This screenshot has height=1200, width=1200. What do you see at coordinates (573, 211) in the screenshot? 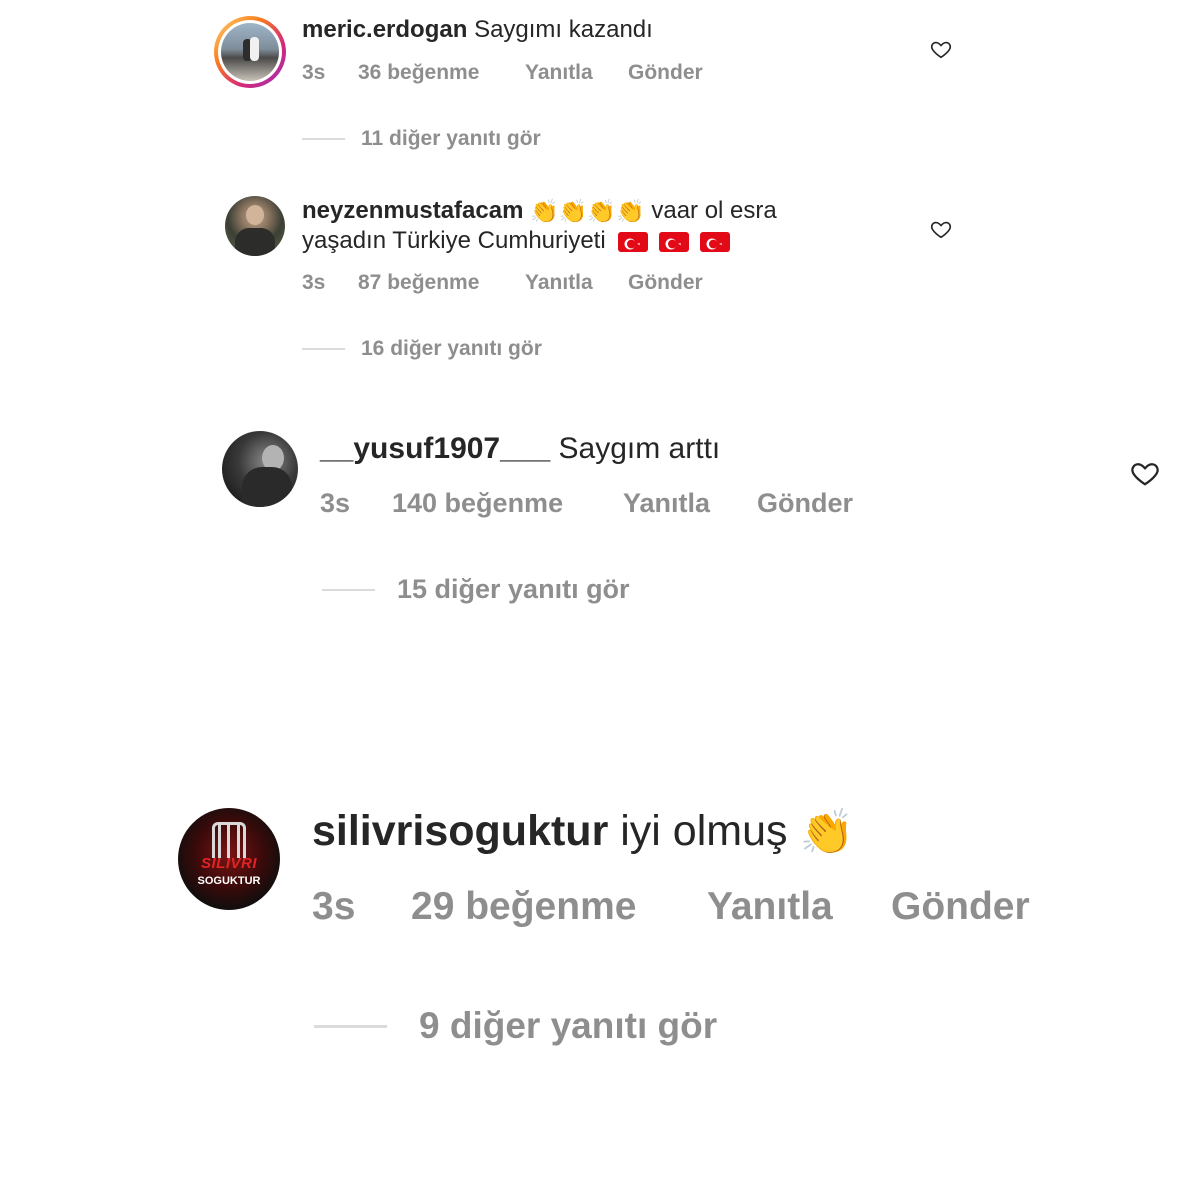
I see `clap-emoji-2: 👏` at bounding box center [573, 211].